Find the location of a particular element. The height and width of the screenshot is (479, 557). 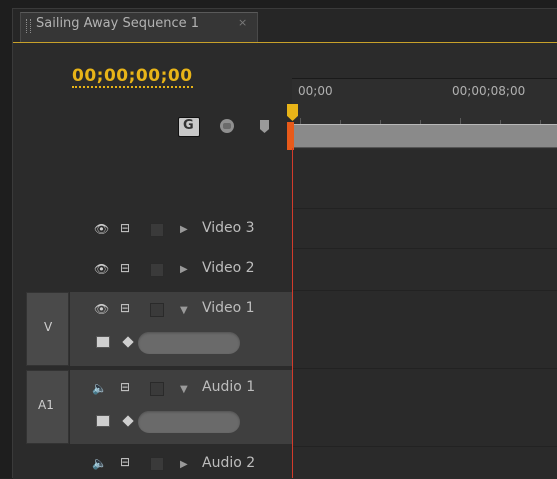

track-name-video2: Video 2 is located at coordinates (228, 268).